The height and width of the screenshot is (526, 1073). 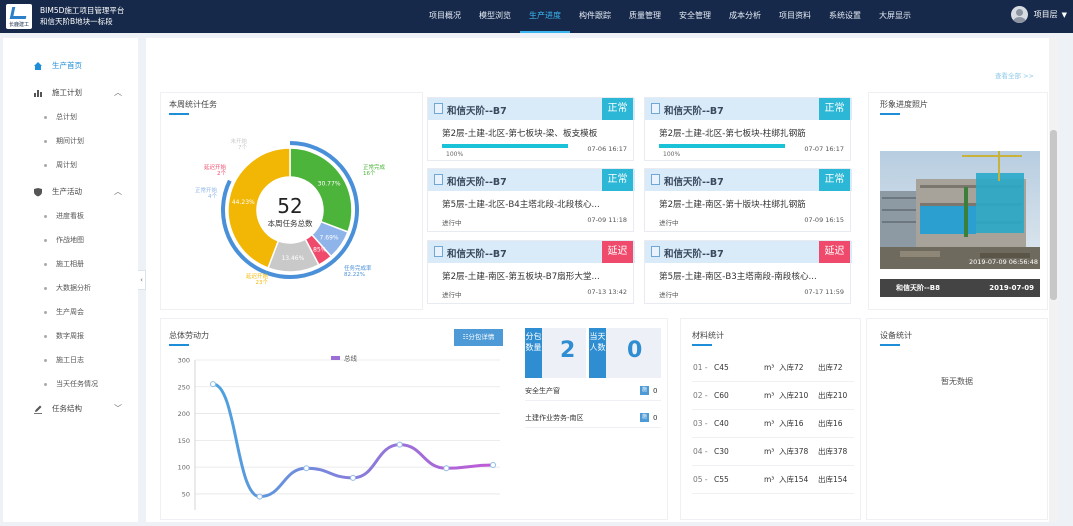 What do you see at coordinates (335, 358) in the screenshot?
I see `legend-swatch` at bounding box center [335, 358].